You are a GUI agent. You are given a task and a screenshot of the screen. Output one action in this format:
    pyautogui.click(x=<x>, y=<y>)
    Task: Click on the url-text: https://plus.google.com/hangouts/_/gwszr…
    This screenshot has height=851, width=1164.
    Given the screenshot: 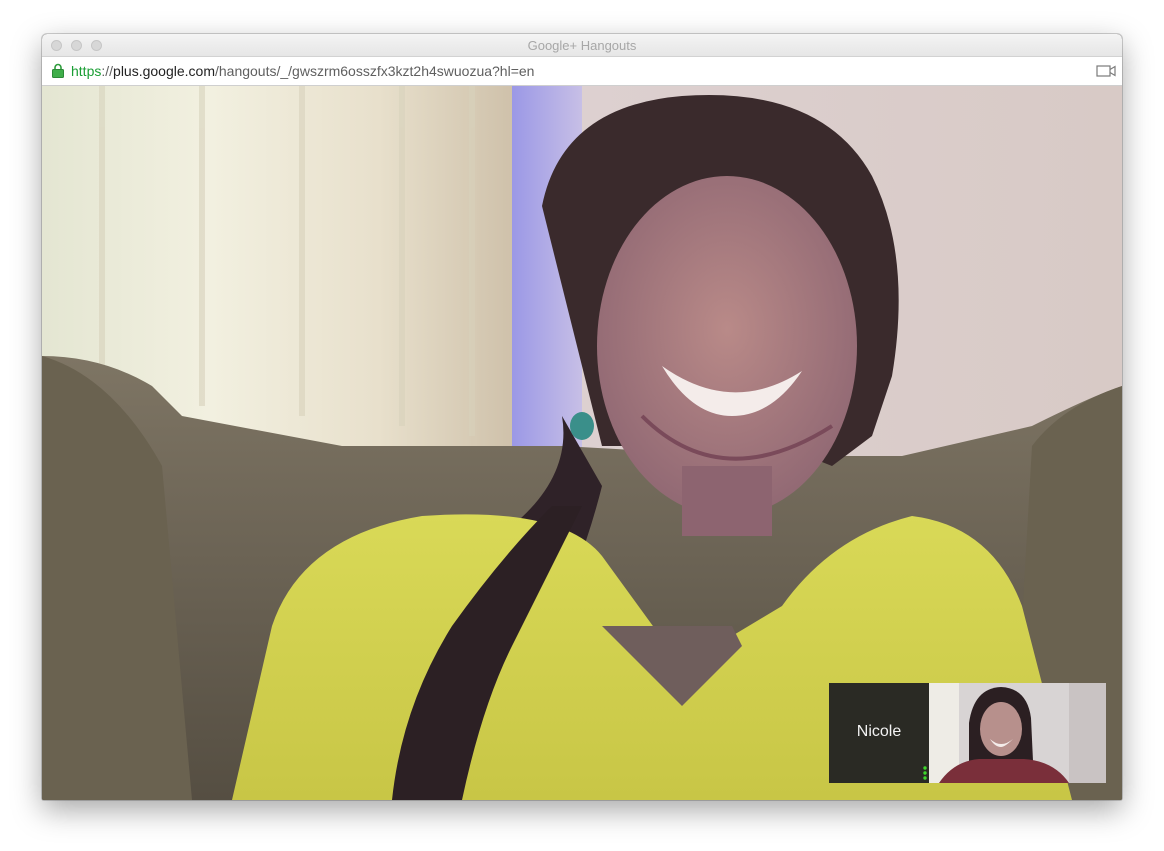 What is the action you would take?
    pyautogui.click(x=302, y=71)
    